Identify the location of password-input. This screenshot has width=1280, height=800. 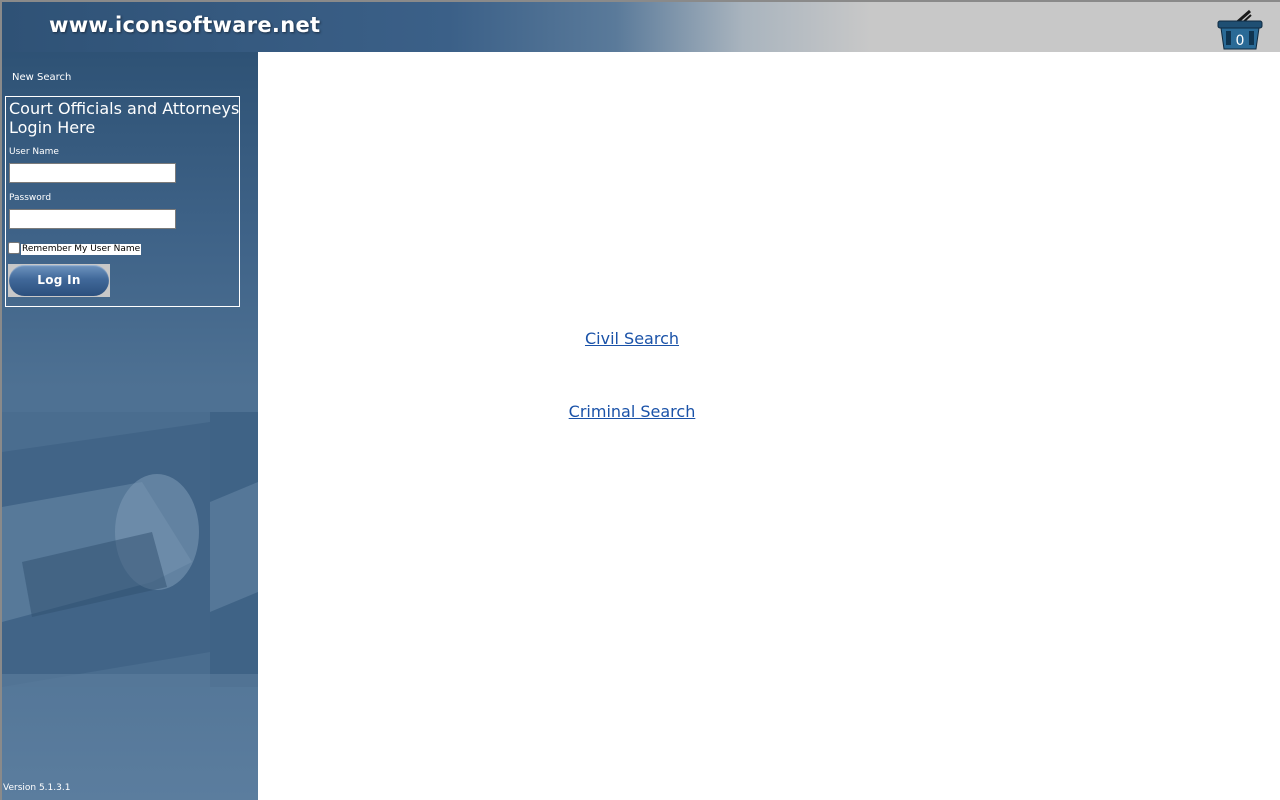
(92, 219).